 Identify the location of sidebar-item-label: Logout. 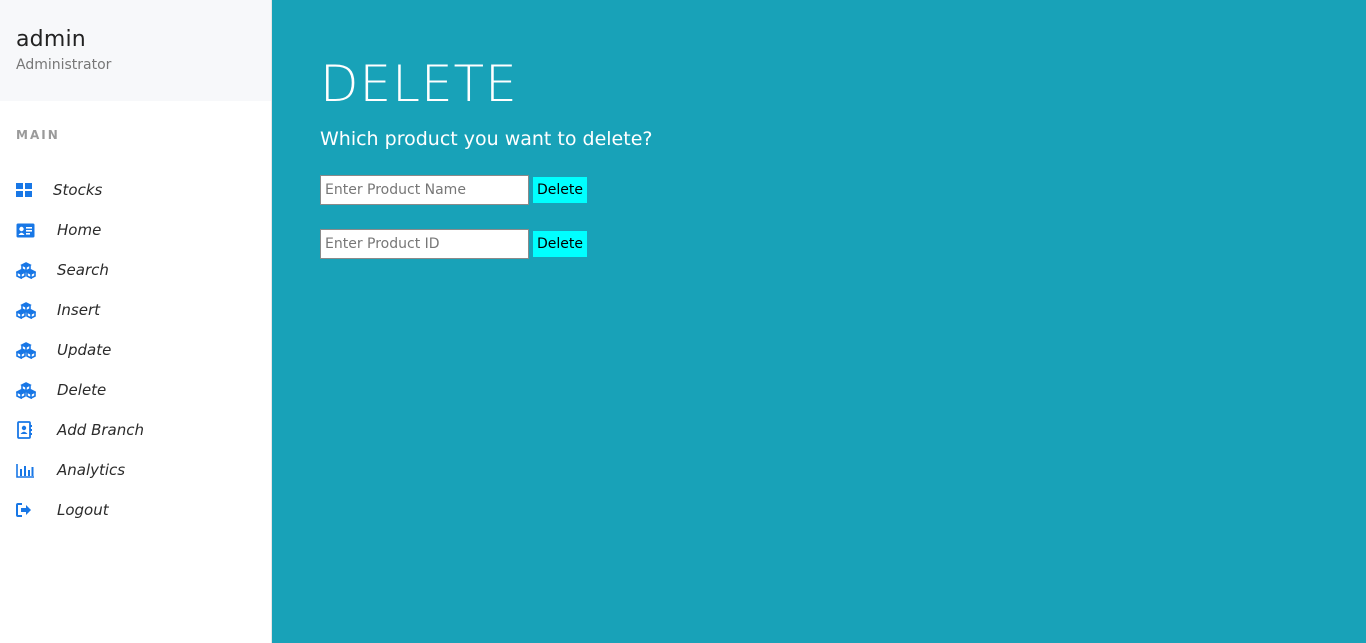
(83, 510).